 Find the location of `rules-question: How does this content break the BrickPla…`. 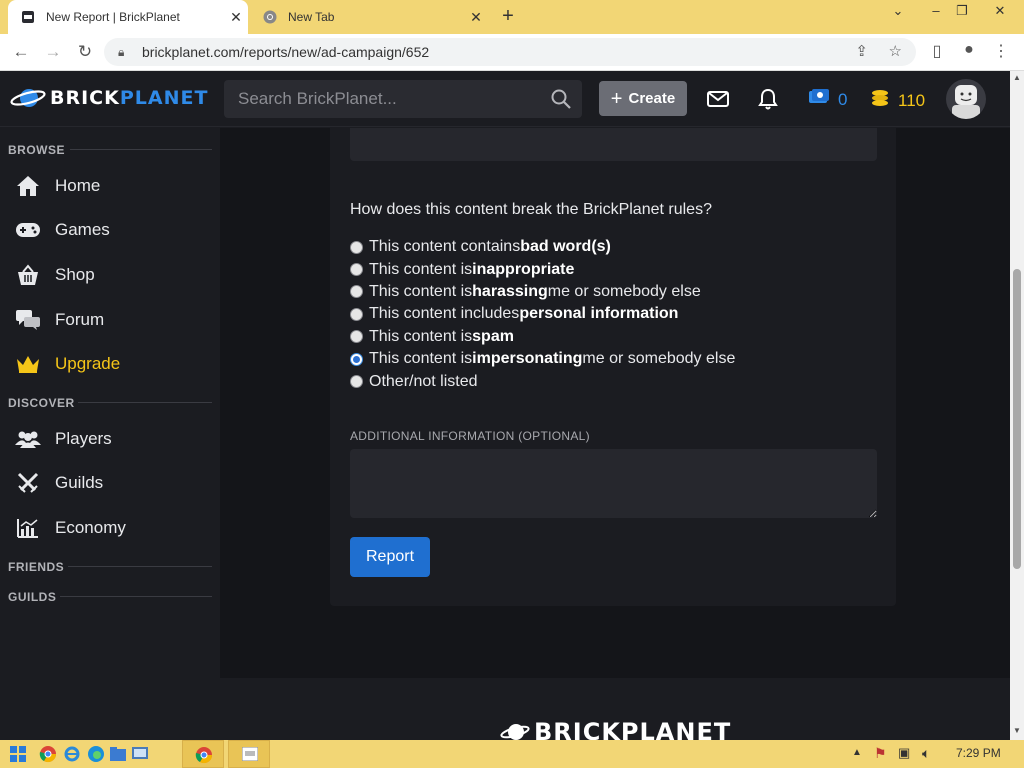

rules-question: How does this content break the BrickPla… is located at coordinates (531, 209).